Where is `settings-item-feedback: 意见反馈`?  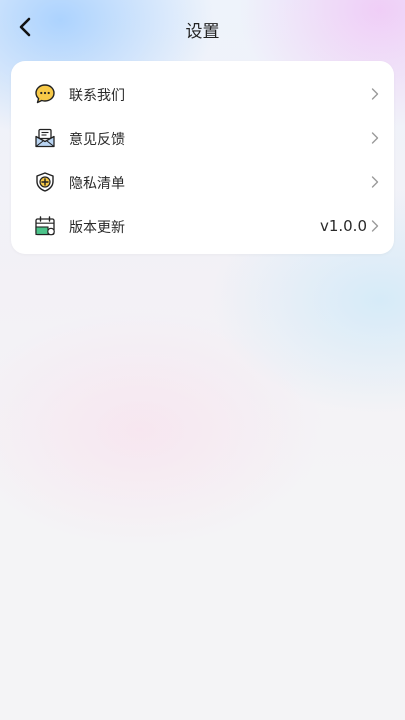 settings-item-feedback: 意见反馈 is located at coordinates (202, 138).